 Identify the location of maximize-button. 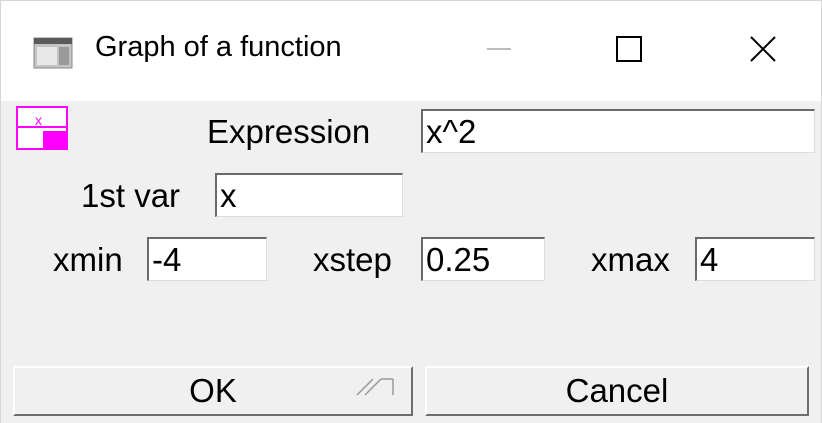
(629, 51).